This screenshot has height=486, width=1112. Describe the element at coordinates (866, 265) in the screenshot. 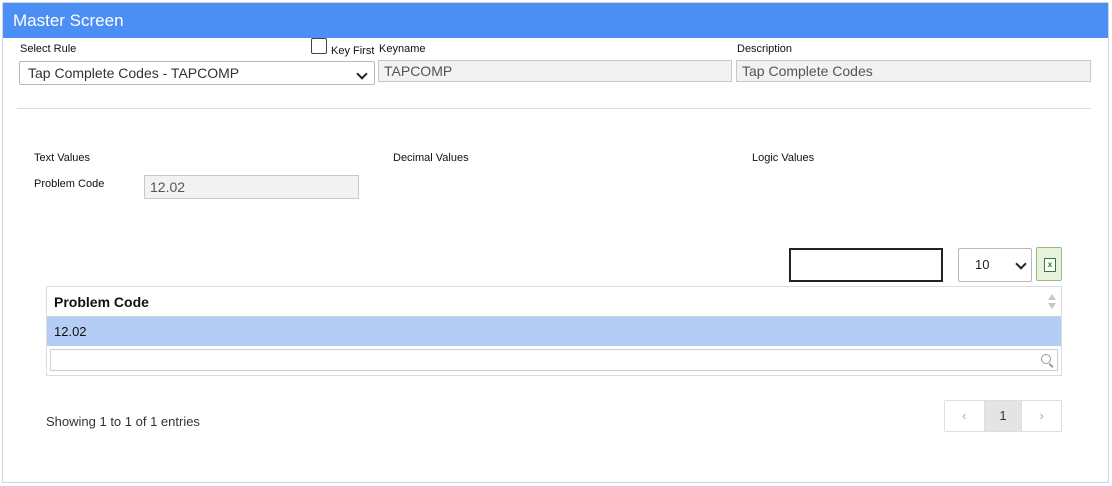

I see `table-search-input` at that location.